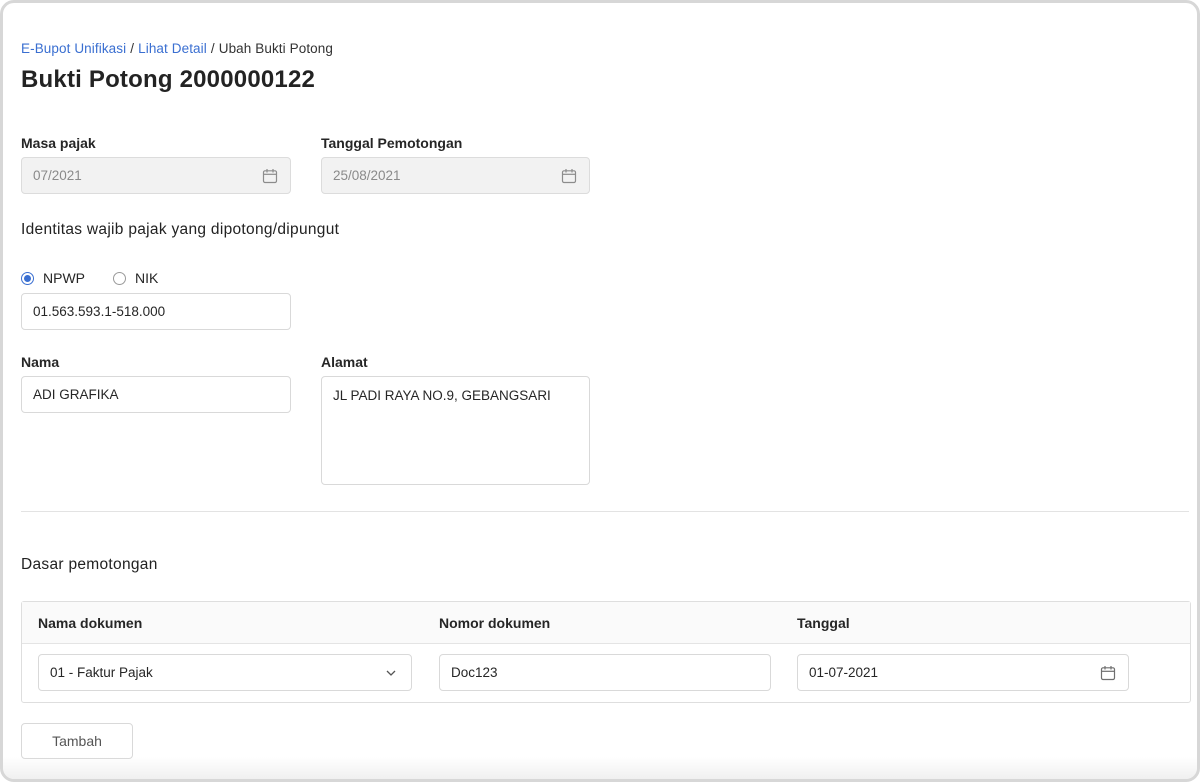 The image size is (1200, 782). I want to click on nama-input: ADI GRAFIKA, so click(156, 394).